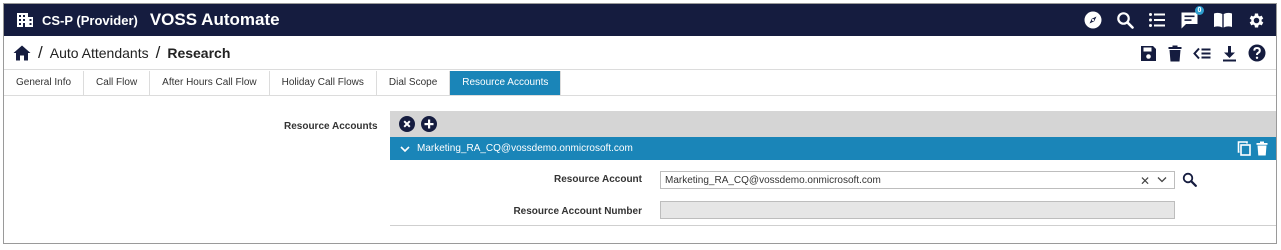 The image size is (1281, 250). Describe the element at coordinates (640, 95) in the screenshot. I see `tab-divider` at that location.